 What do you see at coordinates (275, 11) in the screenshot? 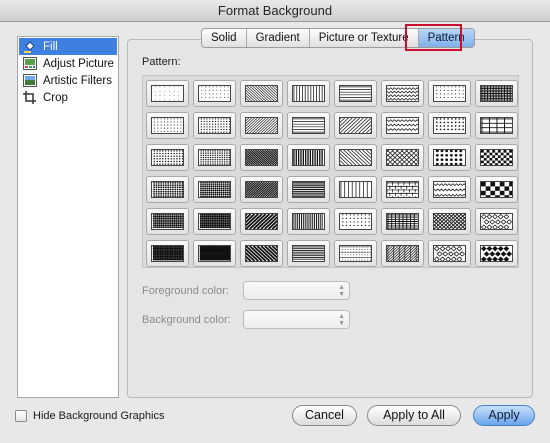
I see `window-title: Format Background` at bounding box center [275, 11].